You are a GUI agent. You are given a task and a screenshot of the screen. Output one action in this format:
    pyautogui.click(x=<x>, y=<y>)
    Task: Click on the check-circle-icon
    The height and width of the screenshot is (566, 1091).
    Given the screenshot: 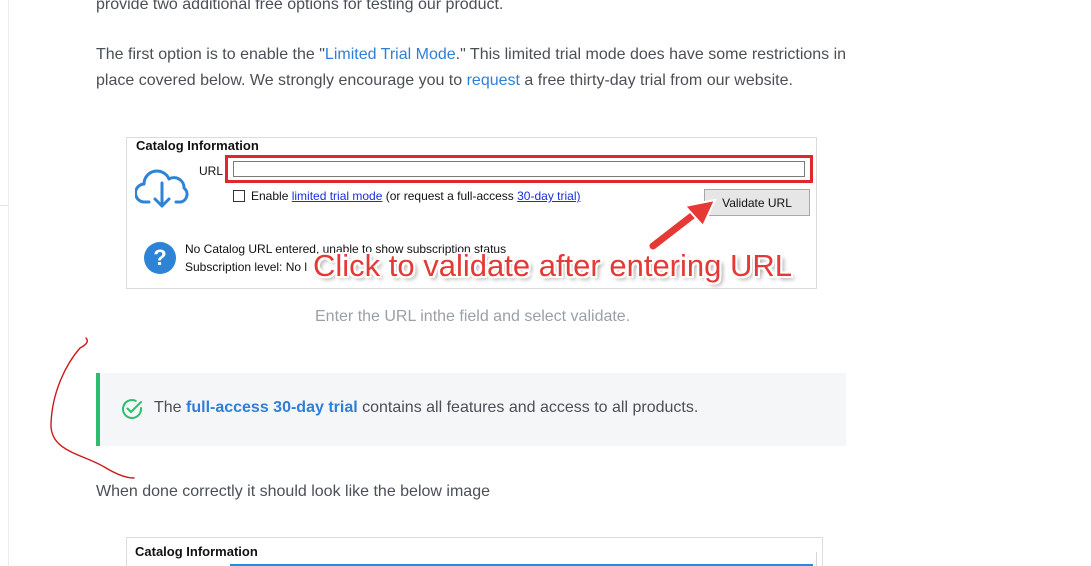 What is the action you would take?
    pyautogui.click(x=132, y=409)
    